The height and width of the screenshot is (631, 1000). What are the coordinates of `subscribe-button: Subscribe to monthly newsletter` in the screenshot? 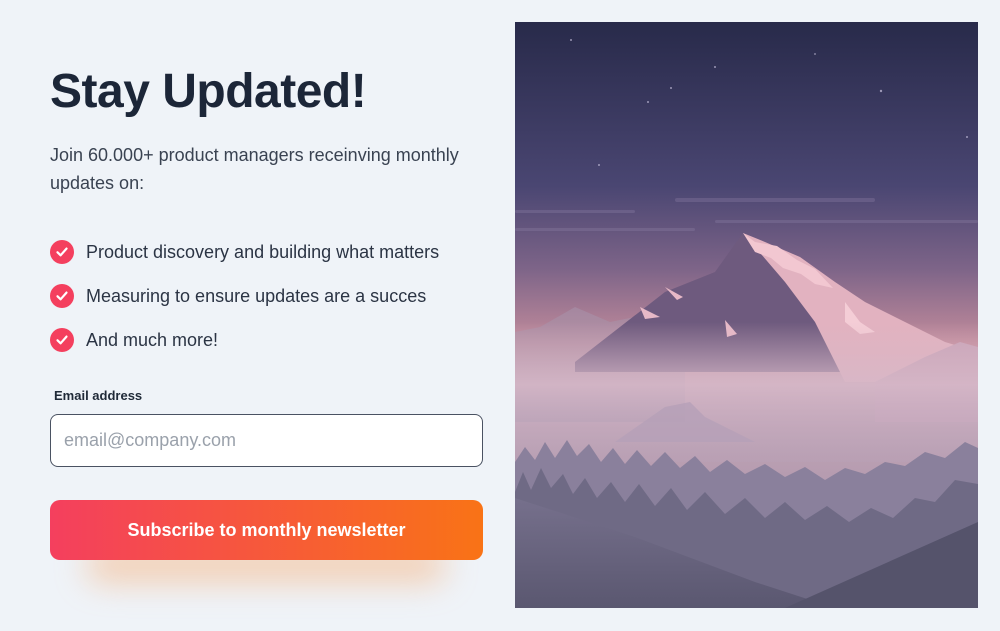 It's located at (266, 530).